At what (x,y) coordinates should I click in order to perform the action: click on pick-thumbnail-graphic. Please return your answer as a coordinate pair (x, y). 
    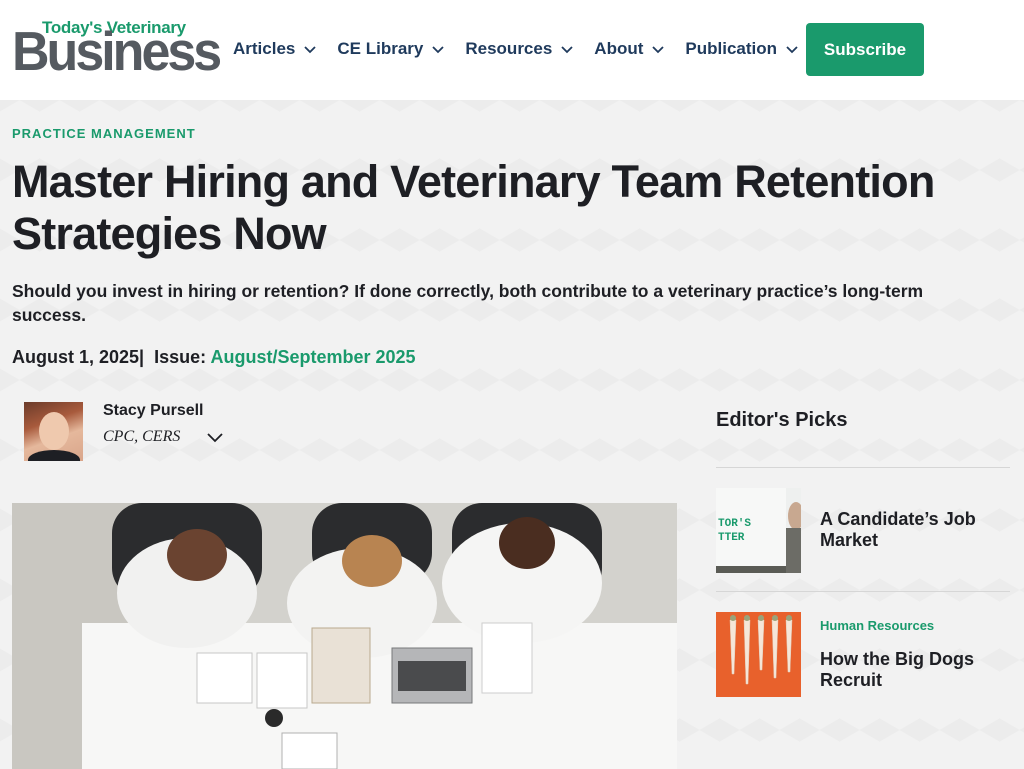
    Looking at the image, I should click on (758, 654).